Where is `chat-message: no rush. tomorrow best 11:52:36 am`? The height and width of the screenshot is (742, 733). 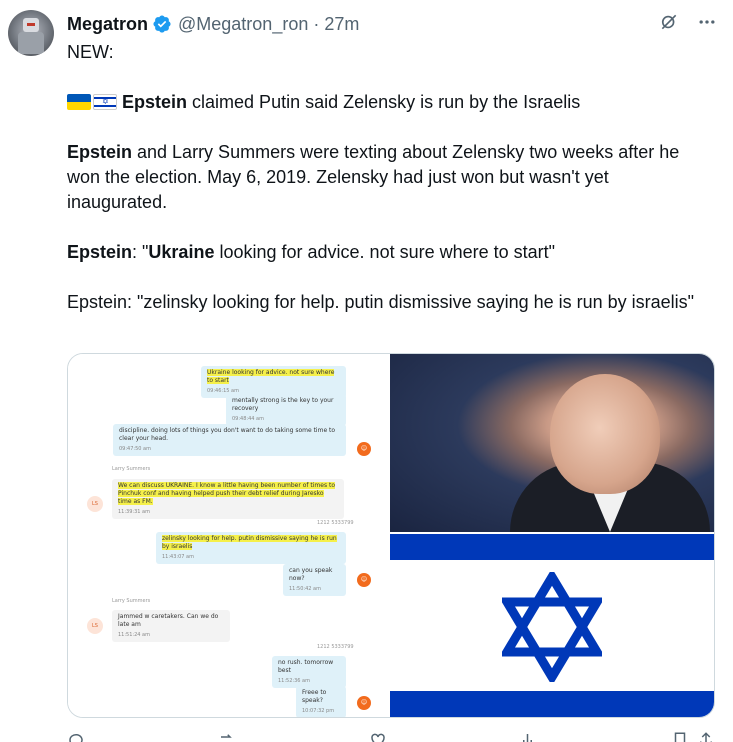 chat-message: no rush. tomorrow best 11:52:36 am is located at coordinates (309, 672).